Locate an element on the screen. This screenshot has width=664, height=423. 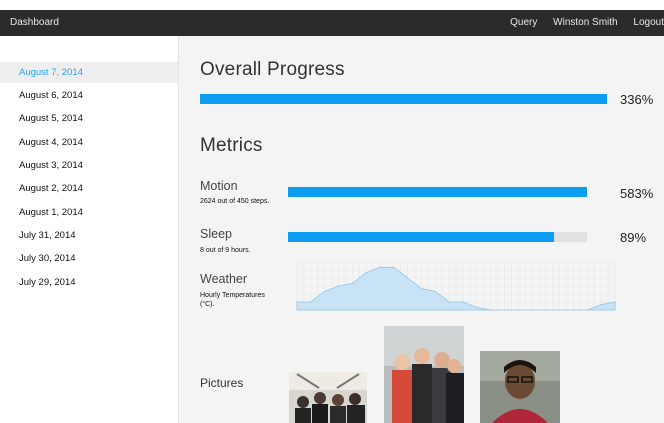
metrics-title: Metrics is located at coordinates (231, 145).